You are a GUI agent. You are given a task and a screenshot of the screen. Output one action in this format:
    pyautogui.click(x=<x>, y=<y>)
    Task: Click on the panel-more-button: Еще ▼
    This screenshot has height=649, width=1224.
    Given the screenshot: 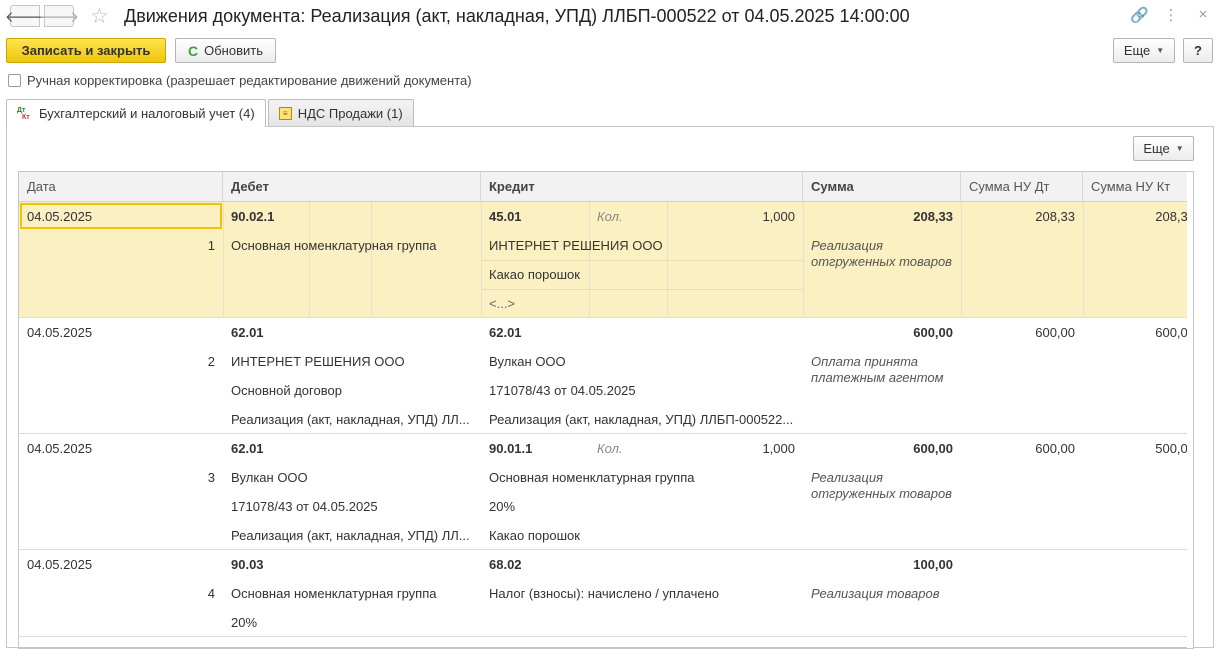 What is the action you would take?
    pyautogui.click(x=1163, y=148)
    